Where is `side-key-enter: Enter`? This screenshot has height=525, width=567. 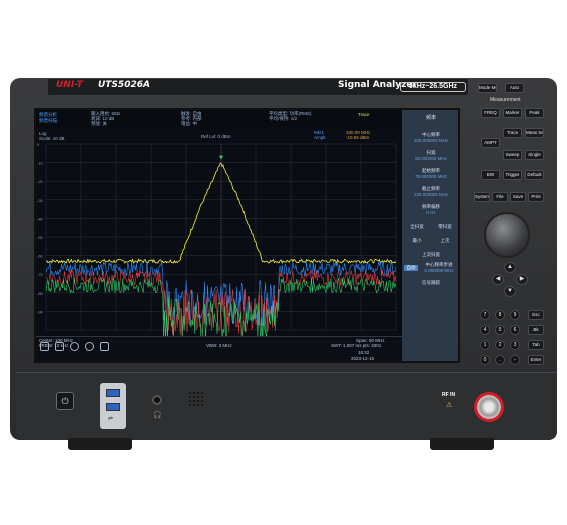
side-key-enter: Enter is located at coordinates (536, 360).